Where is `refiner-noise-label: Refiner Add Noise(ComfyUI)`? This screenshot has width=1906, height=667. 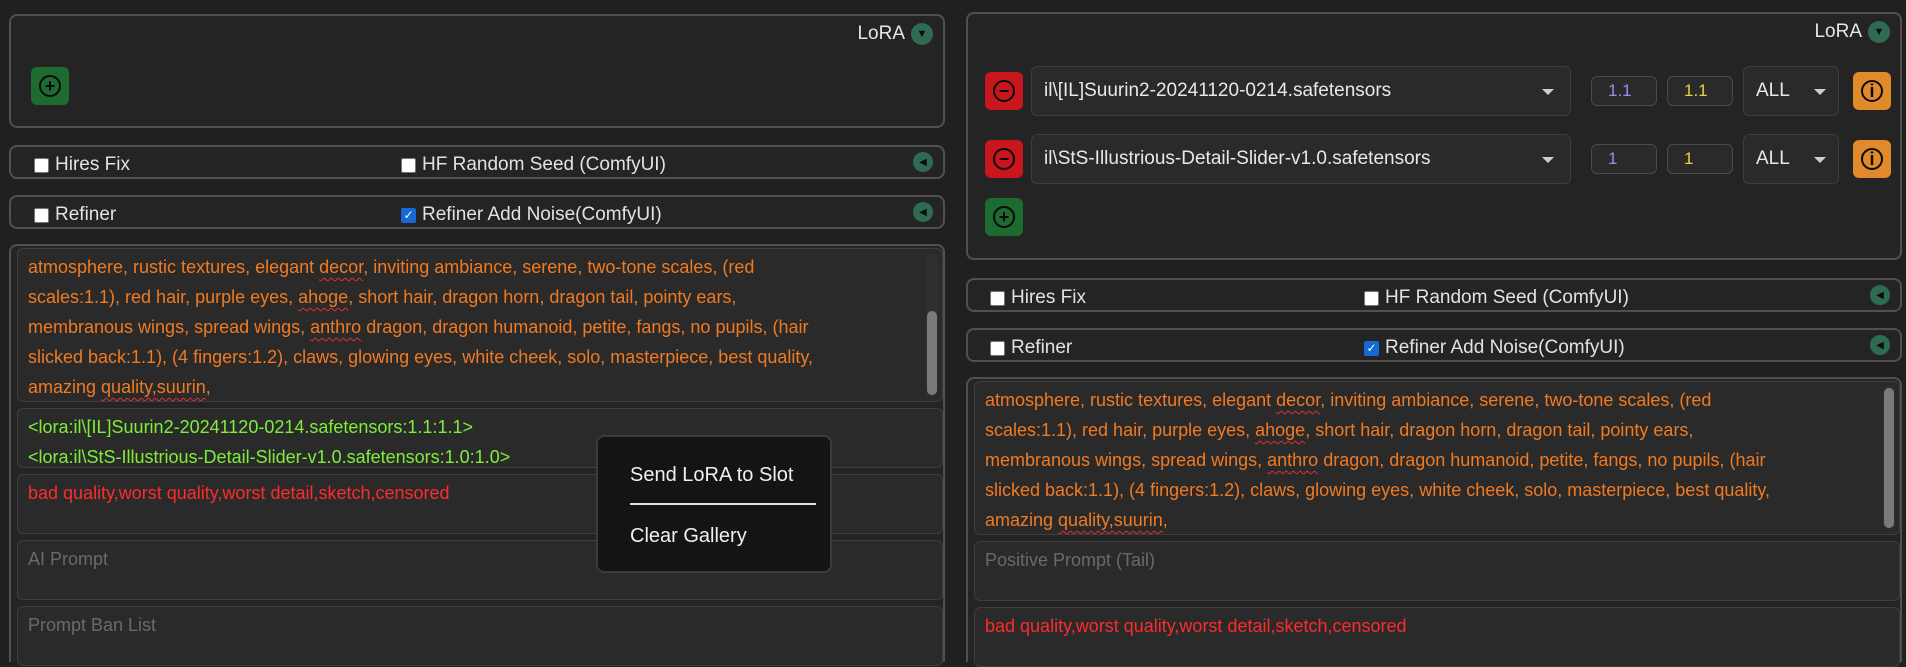 refiner-noise-label: Refiner Add Noise(ComfyUI) is located at coordinates (542, 214).